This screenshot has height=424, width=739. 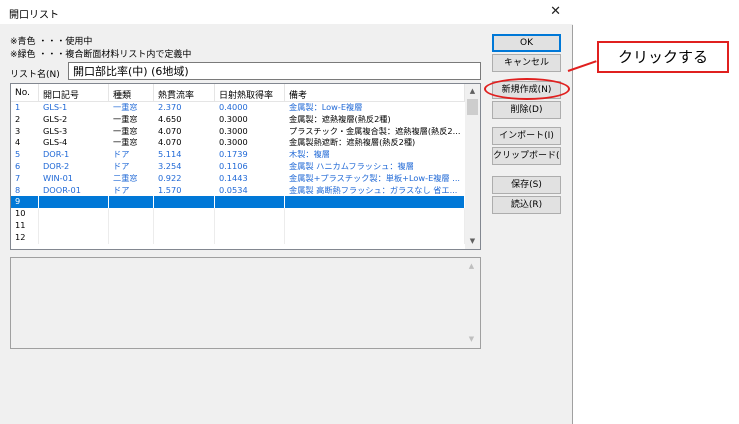 What do you see at coordinates (527, 89) in the screenshot?
I see `highlight-ellipse` at bounding box center [527, 89].